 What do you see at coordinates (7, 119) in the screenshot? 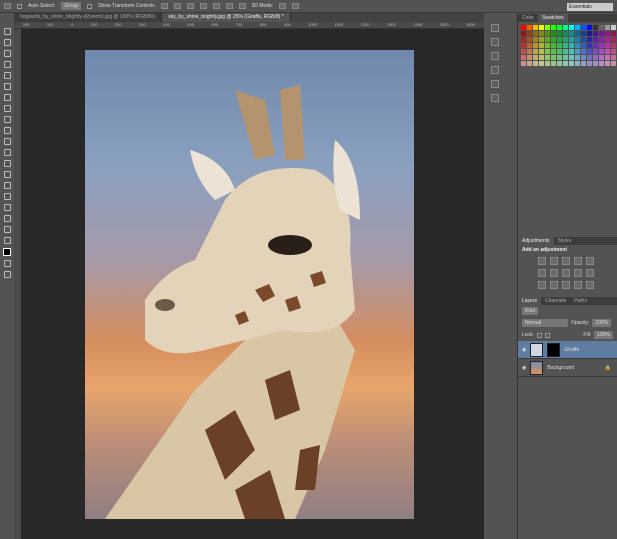
I see `stamp-tool` at bounding box center [7, 119].